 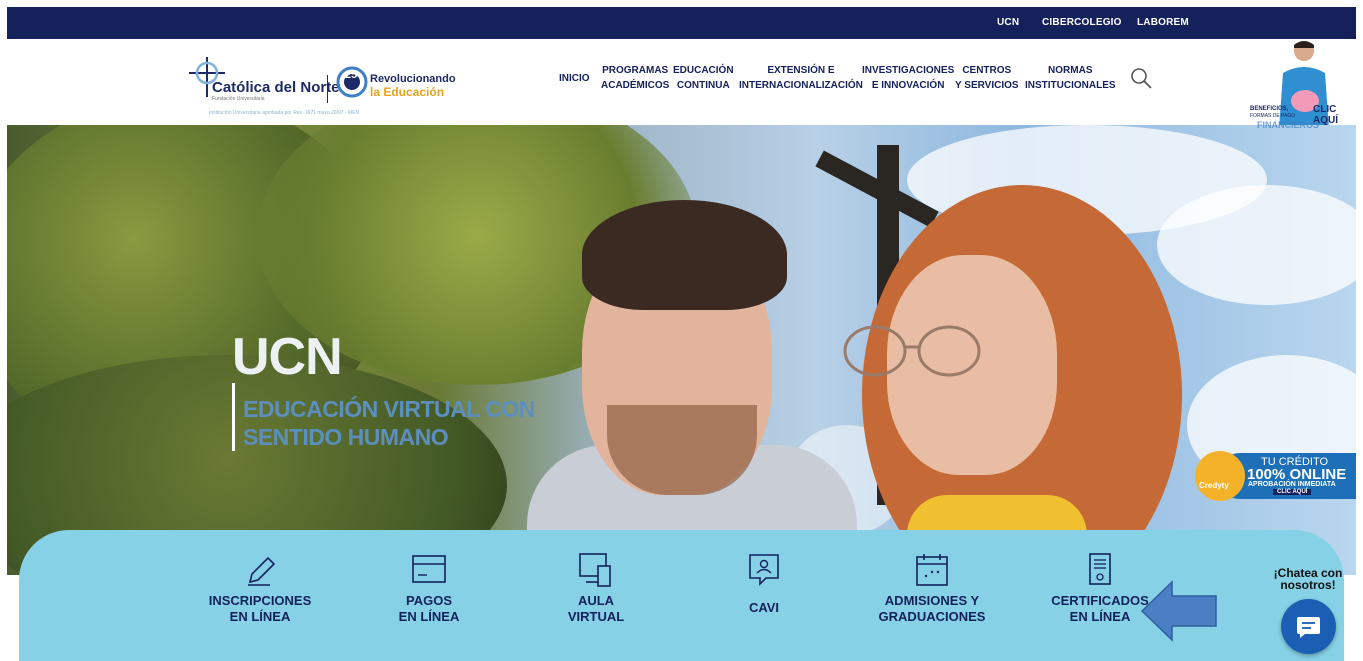 What do you see at coordinates (1256, 245) in the screenshot?
I see `cloud-shape` at bounding box center [1256, 245].